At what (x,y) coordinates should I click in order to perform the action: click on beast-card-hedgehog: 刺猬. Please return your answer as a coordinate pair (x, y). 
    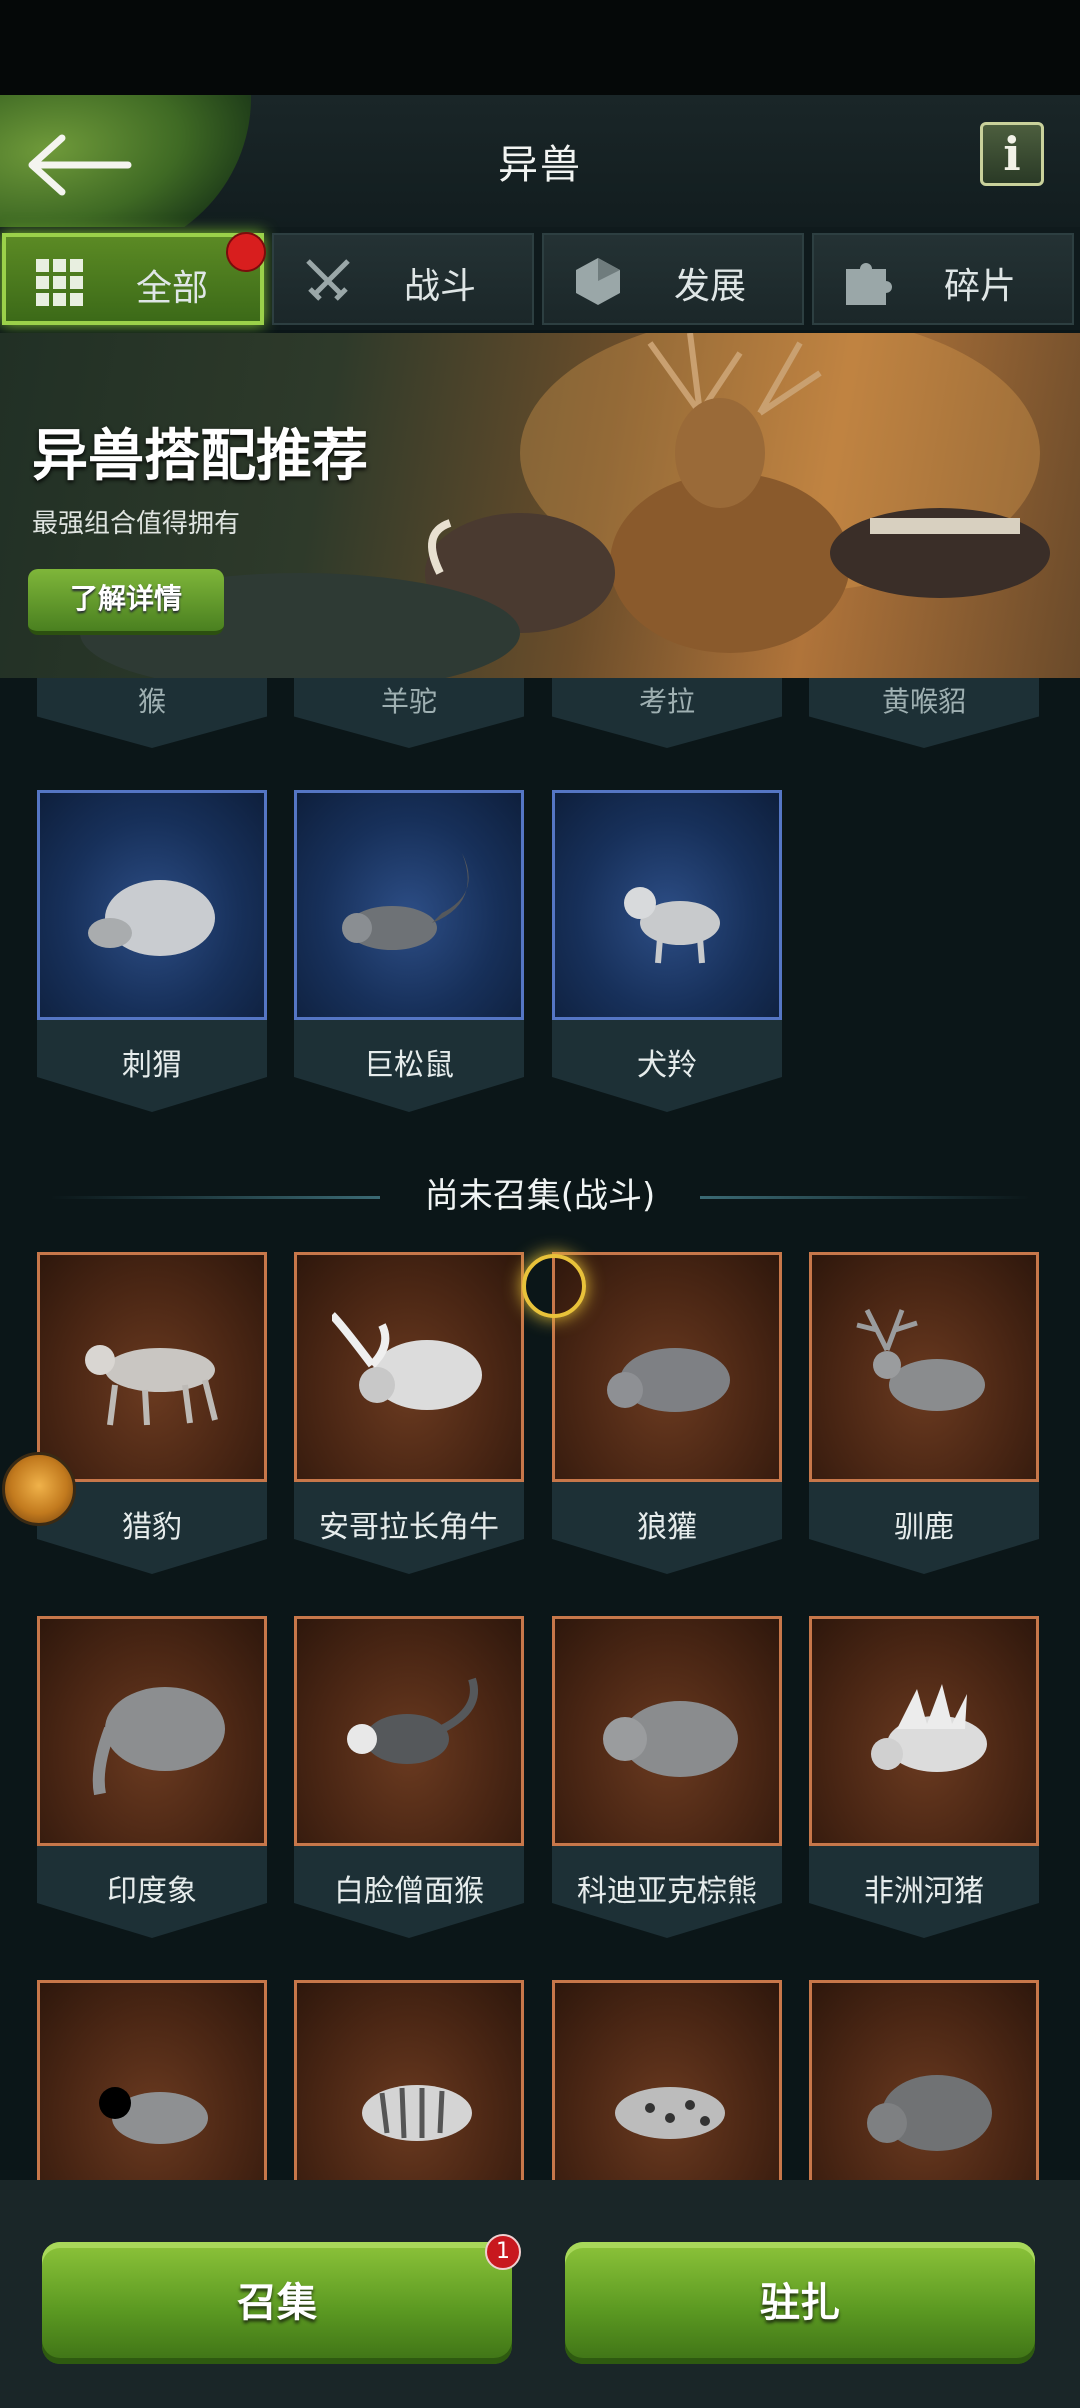
    Looking at the image, I should click on (152, 953).